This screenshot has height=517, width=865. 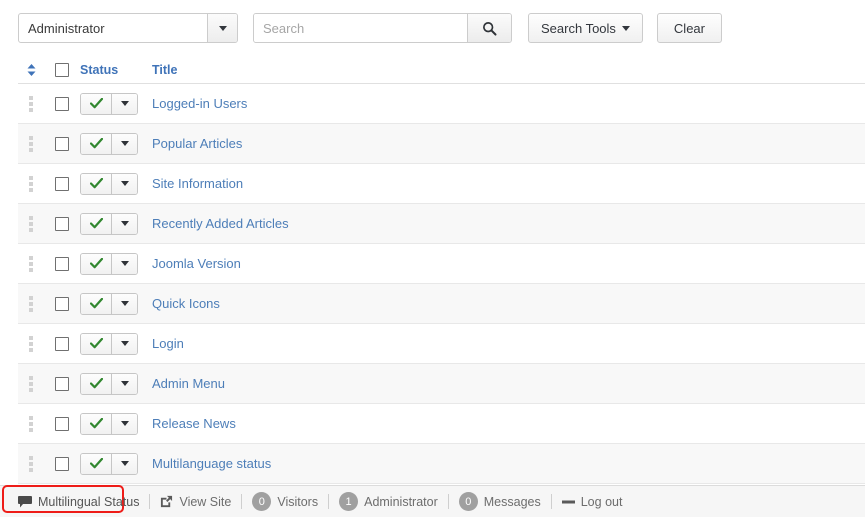 What do you see at coordinates (196, 263) in the screenshot?
I see `row-title-link: Joomla Version` at bounding box center [196, 263].